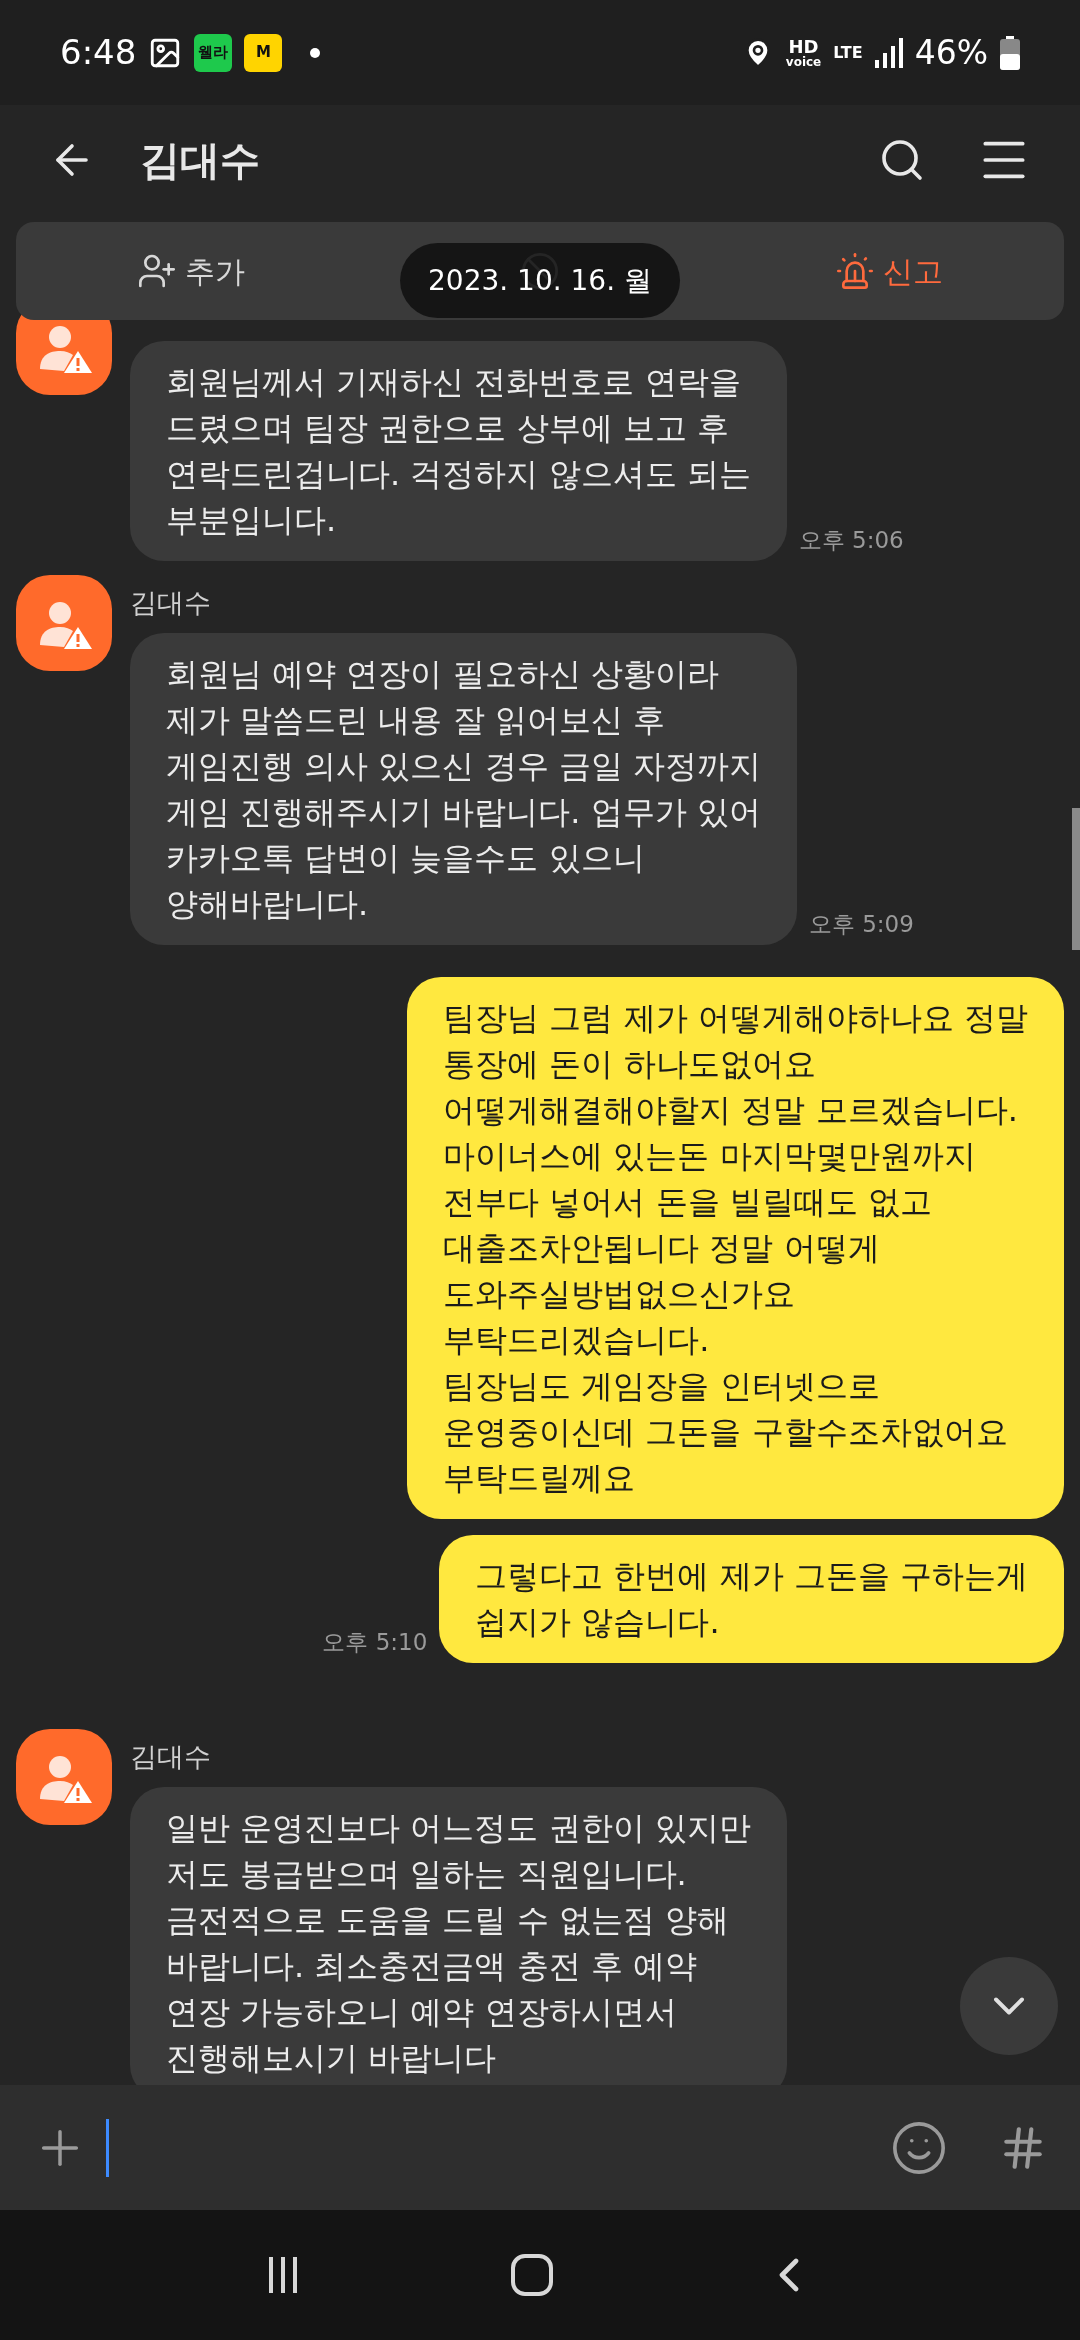 The height and width of the screenshot is (2340, 1080). I want to click on voice-label: voice, so click(803, 61).